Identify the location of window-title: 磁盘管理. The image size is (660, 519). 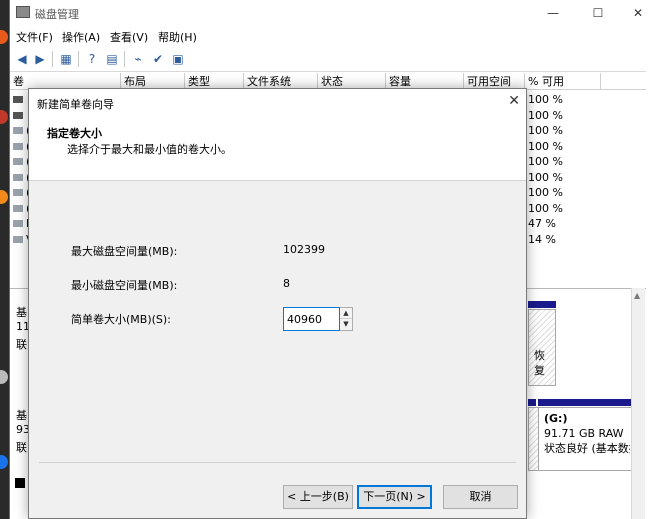
(57, 14).